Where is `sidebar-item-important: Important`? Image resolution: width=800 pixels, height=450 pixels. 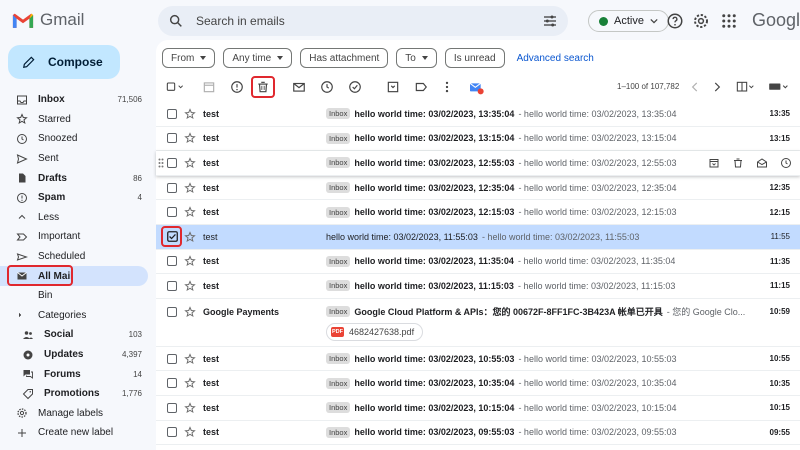 sidebar-item-important: Important is located at coordinates (75, 237).